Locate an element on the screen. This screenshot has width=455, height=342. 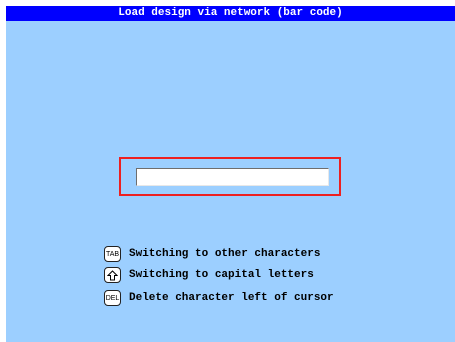
legend-text-del: Delete character left of cursor is located at coordinates (231, 298).